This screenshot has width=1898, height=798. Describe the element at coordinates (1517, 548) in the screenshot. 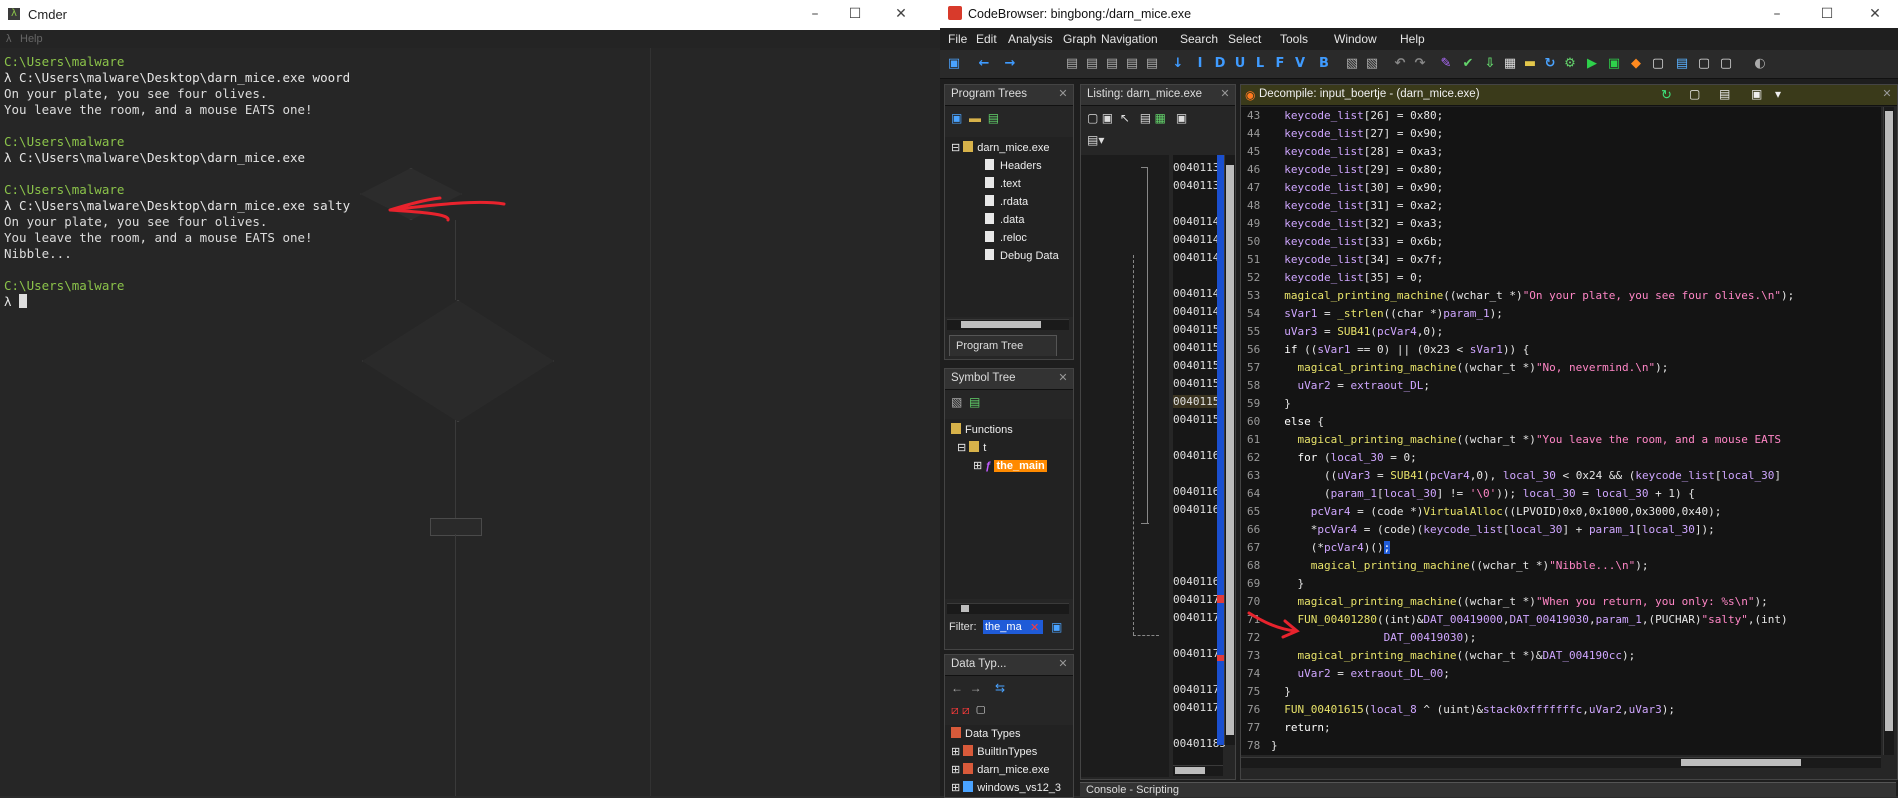

I see `code-line: 67 (*pcVar4)();` at that location.